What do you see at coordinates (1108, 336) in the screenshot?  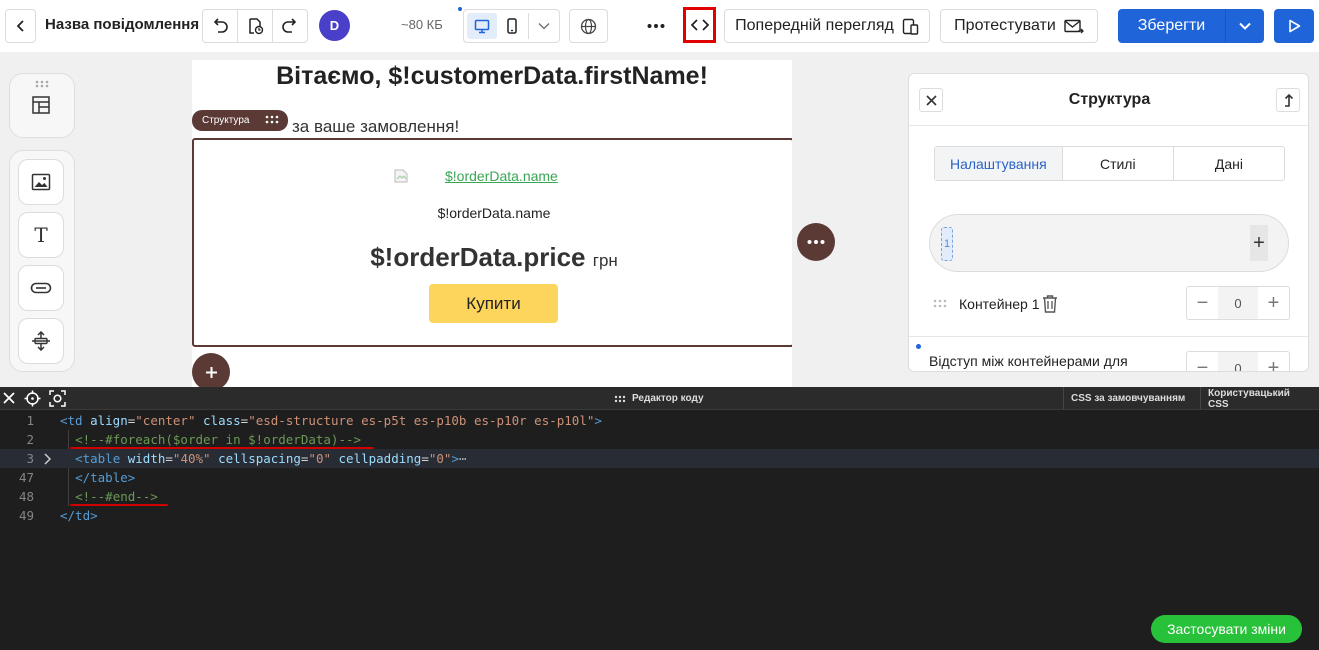 I see `divider` at bounding box center [1108, 336].